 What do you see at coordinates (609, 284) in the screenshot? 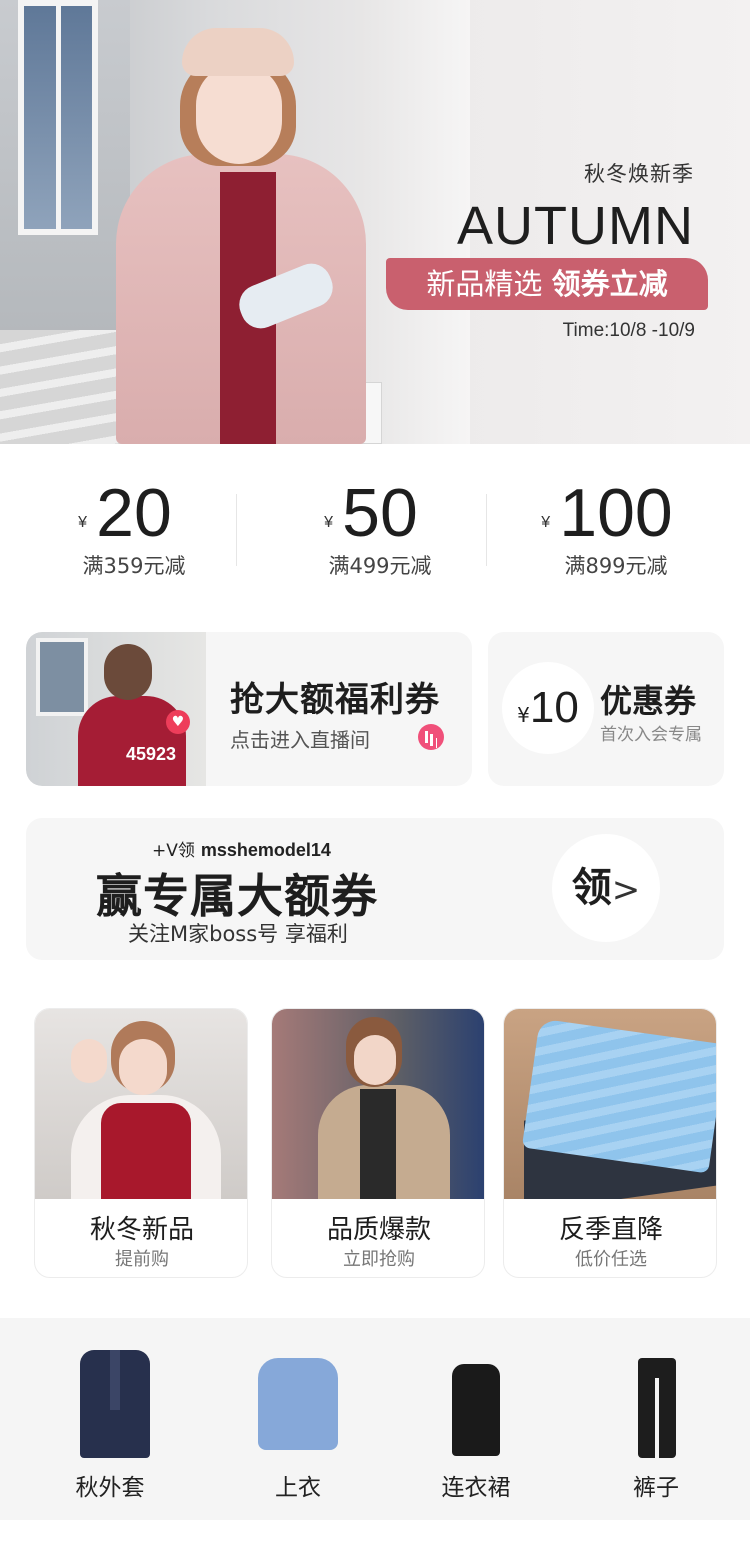
I see `hero-ribbon-right: 领券立减` at bounding box center [609, 284].